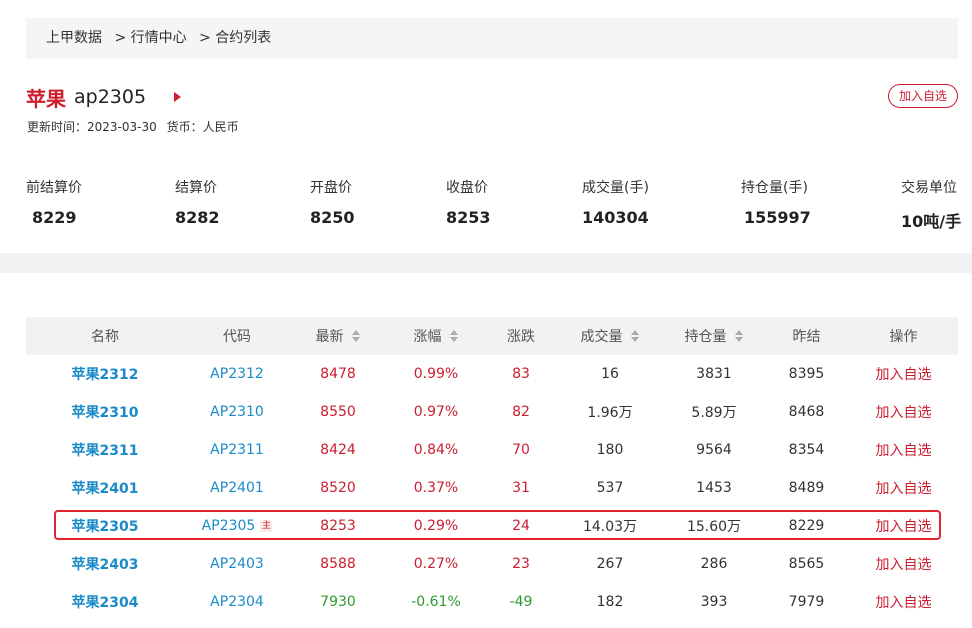  Describe the element at coordinates (105, 337) in the screenshot. I see `col-name: 名称` at that location.